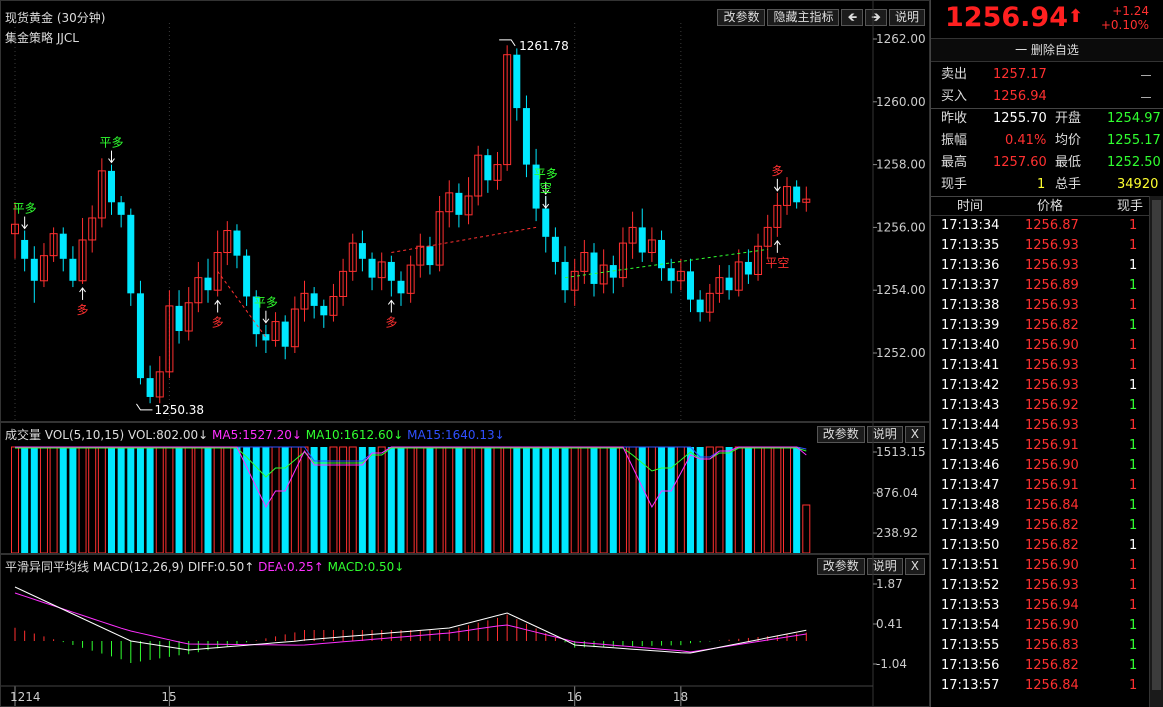 The image size is (1163, 707). What do you see at coordinates (1134, 118) in the screenshot?
I see `open-value: 1254.97` at bounding box center [1134, 118].